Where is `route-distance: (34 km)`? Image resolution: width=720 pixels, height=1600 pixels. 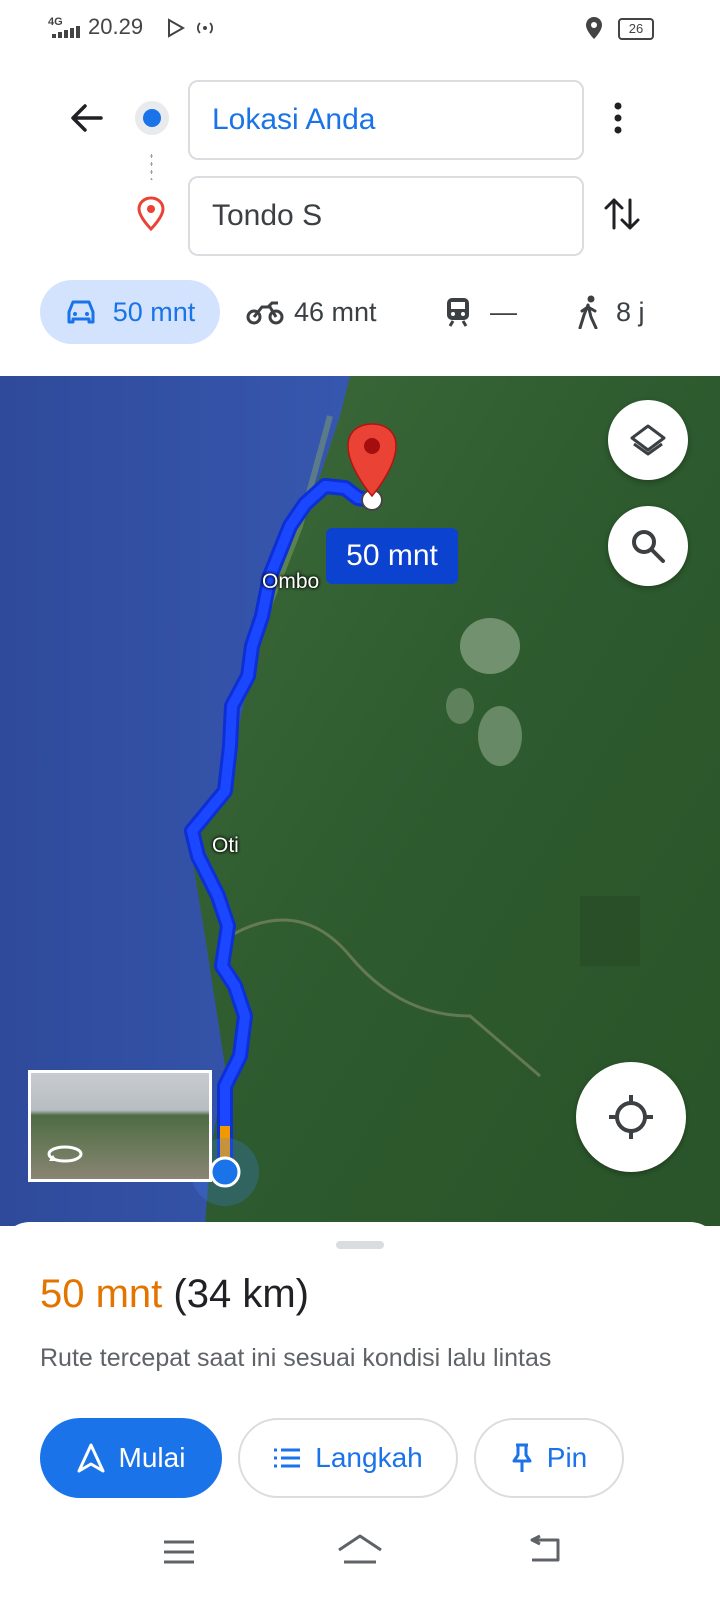 route-distance: (34 km) is located at coordinates (241, 1294).